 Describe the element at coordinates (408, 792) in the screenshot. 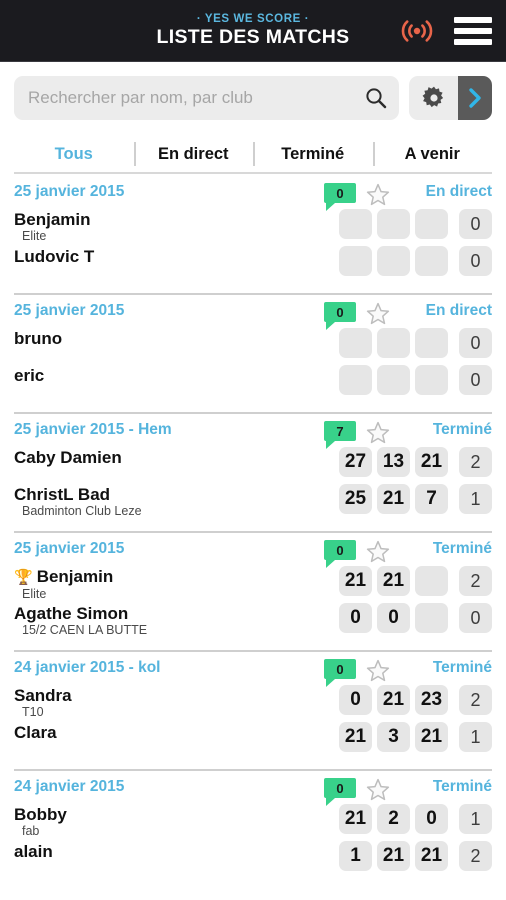

I see `match-meta: 0 Terminé` at that location.